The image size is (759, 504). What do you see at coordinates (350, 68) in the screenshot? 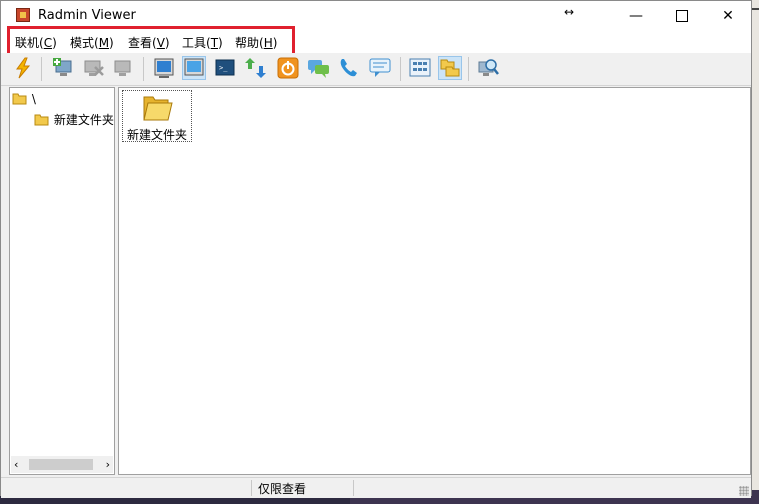
I see `voice-chat-icon` at bounding box center [350, 68].